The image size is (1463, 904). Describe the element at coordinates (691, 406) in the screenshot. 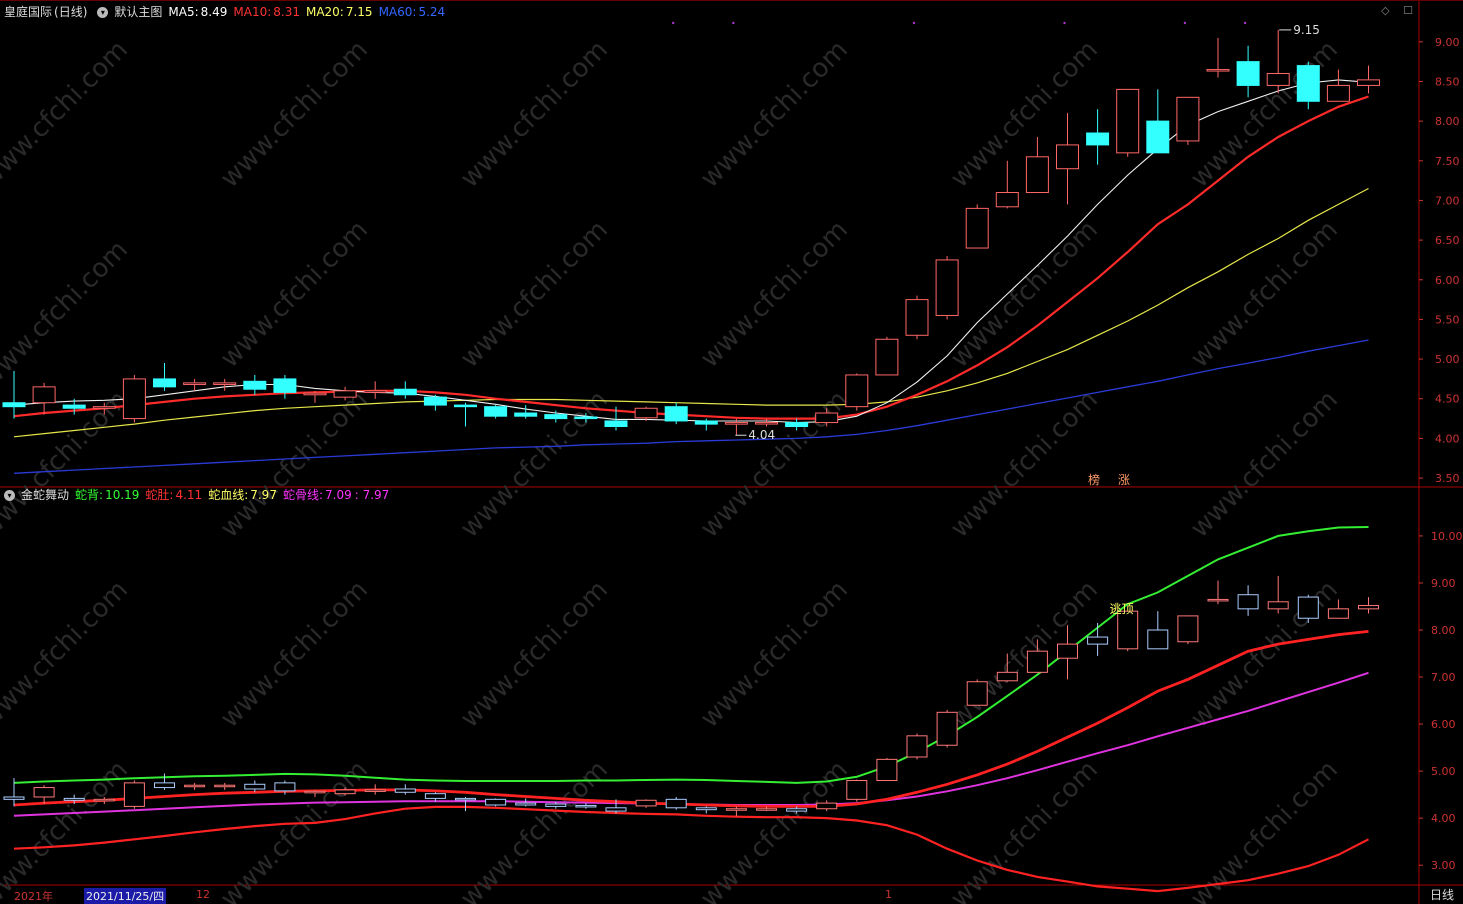

I see `ma60-line` at that location.